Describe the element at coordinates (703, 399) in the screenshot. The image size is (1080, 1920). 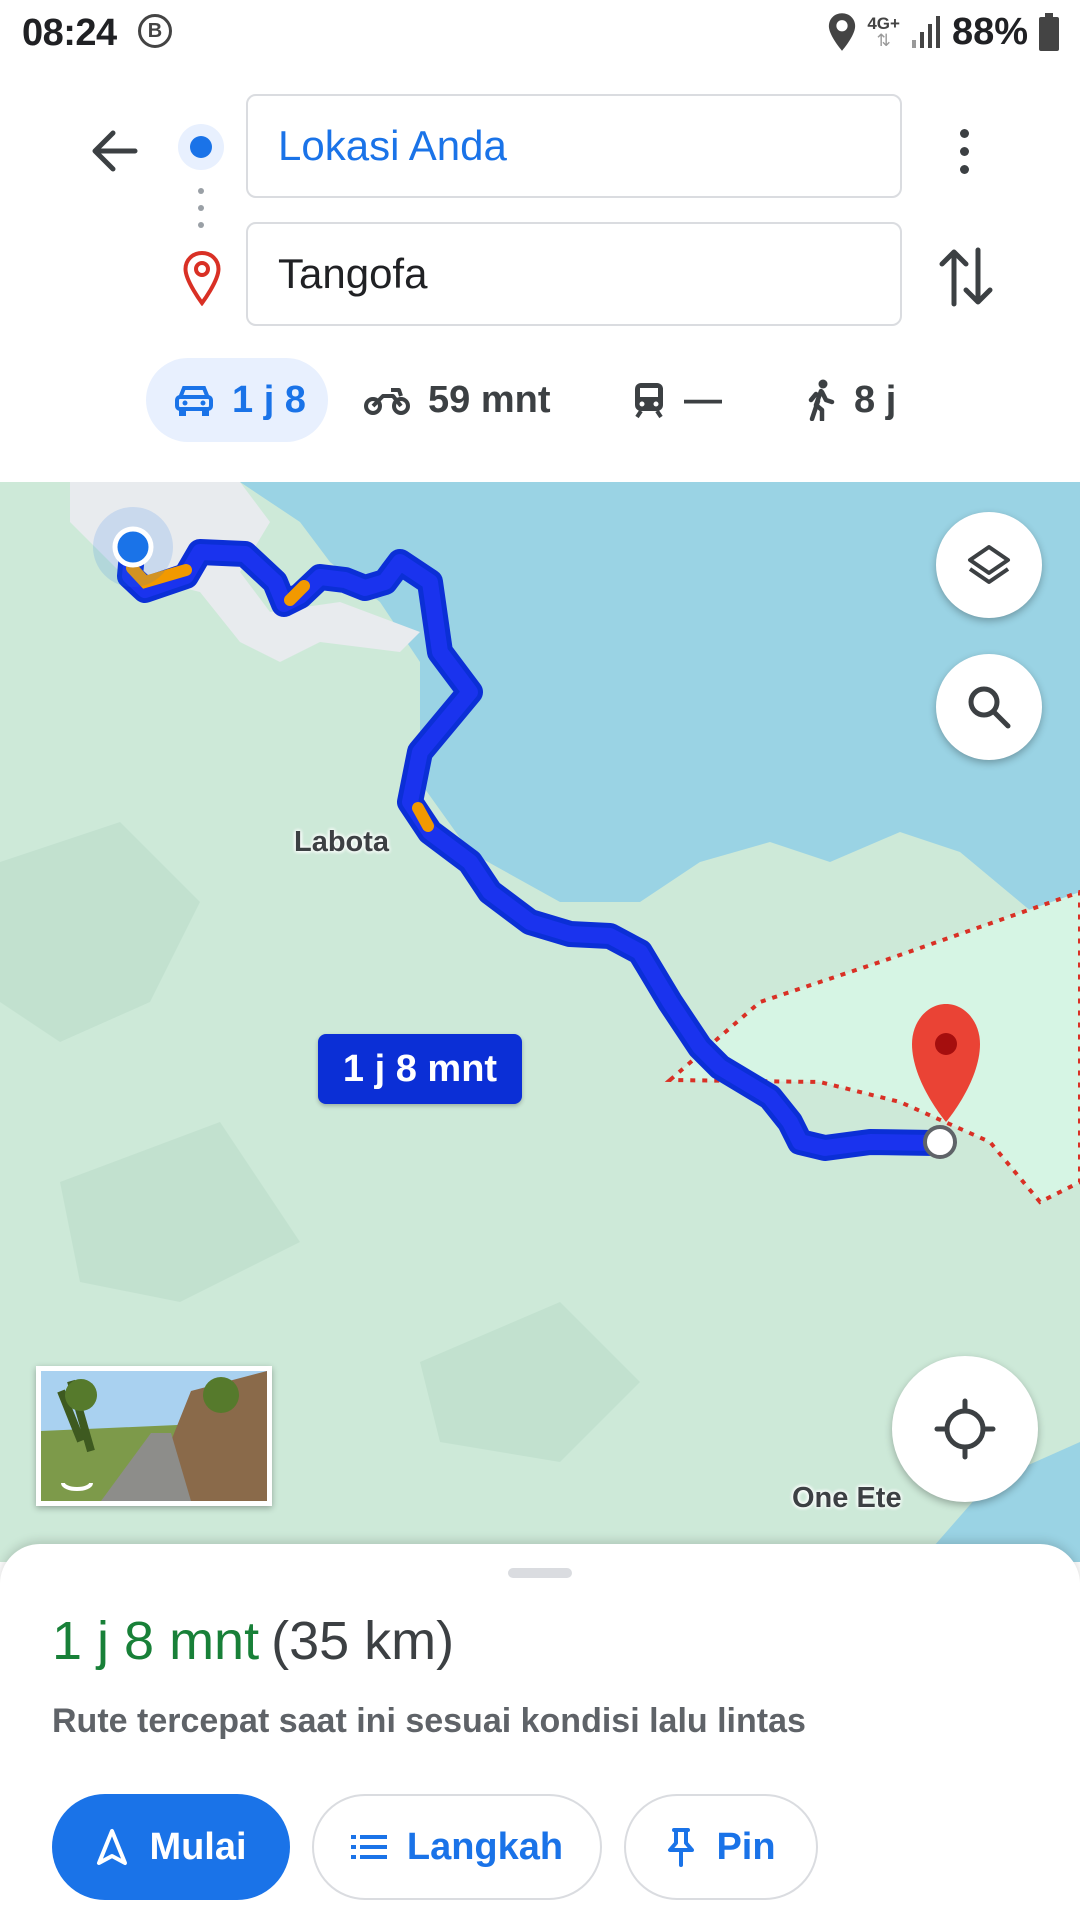
I see `mode-transit-label: —` at that location.